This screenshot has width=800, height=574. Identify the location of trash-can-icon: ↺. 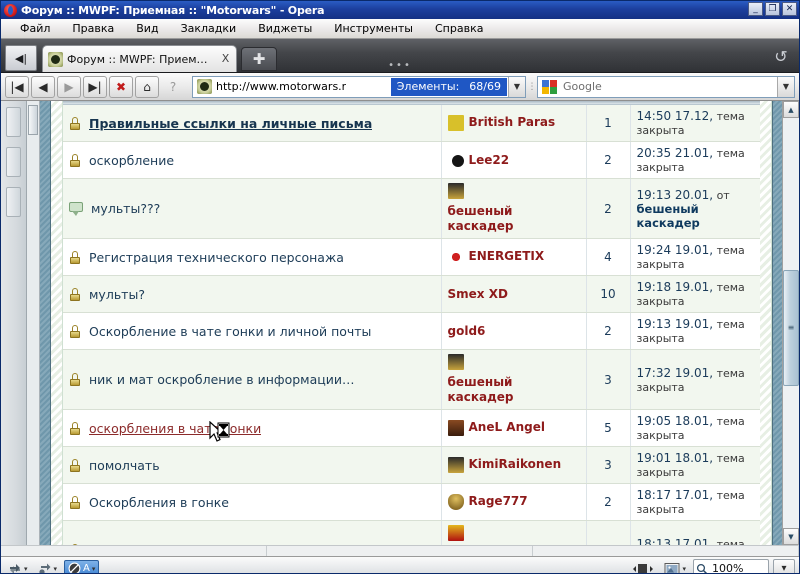
(781, 56).